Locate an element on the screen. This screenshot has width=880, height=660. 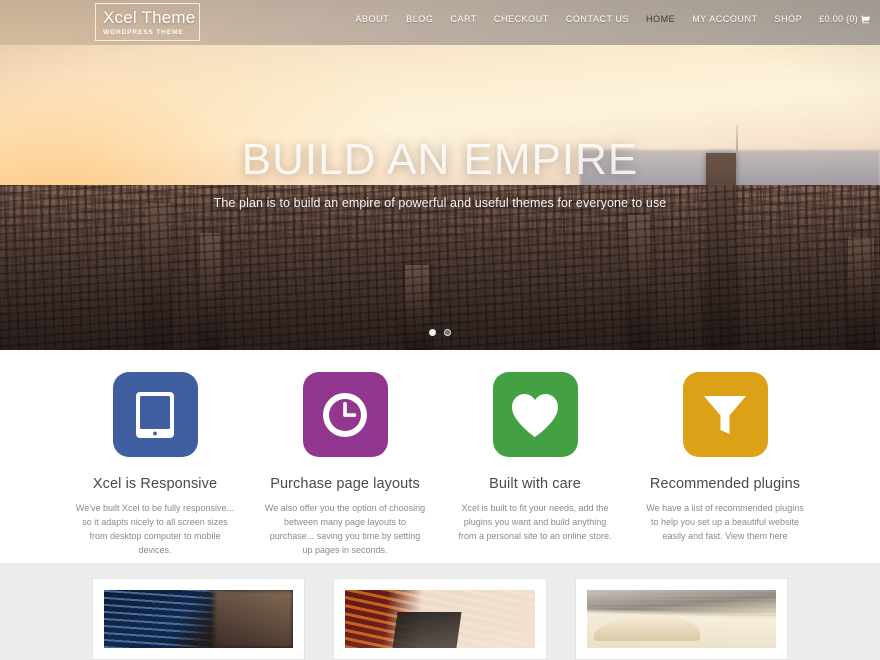
feature-title: Recommended plugins is located at coordinates (725, 484).